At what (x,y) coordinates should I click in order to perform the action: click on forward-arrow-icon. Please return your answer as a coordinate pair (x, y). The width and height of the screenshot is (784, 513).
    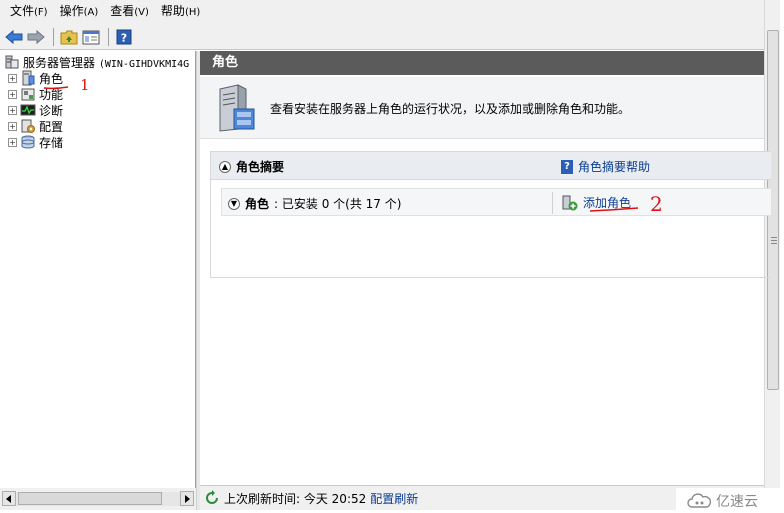
    Looking at the image, I should click on (36, 36).